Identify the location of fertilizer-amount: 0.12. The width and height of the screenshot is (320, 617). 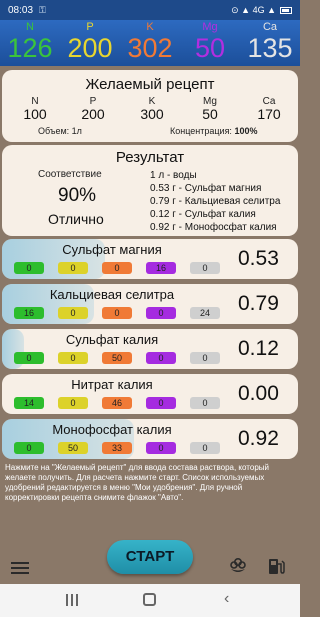
(258, 348).